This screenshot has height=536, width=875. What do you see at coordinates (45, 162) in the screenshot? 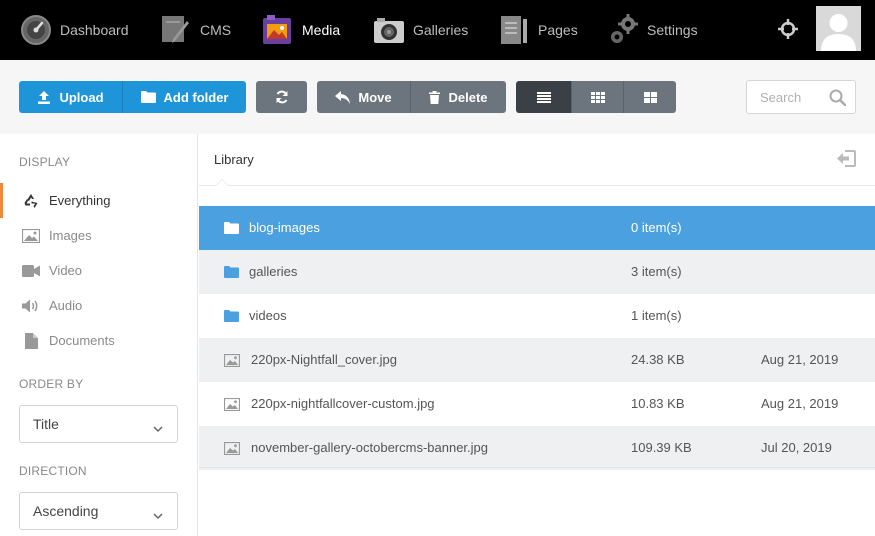
I see `display-heading: DISPLAY` at bounding box center [45, 162].